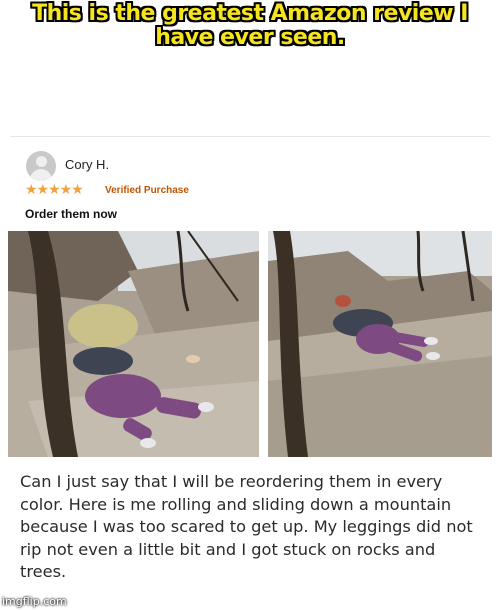  I want to click on imgflip-watermark: imgflip.com, so click(34, 601).